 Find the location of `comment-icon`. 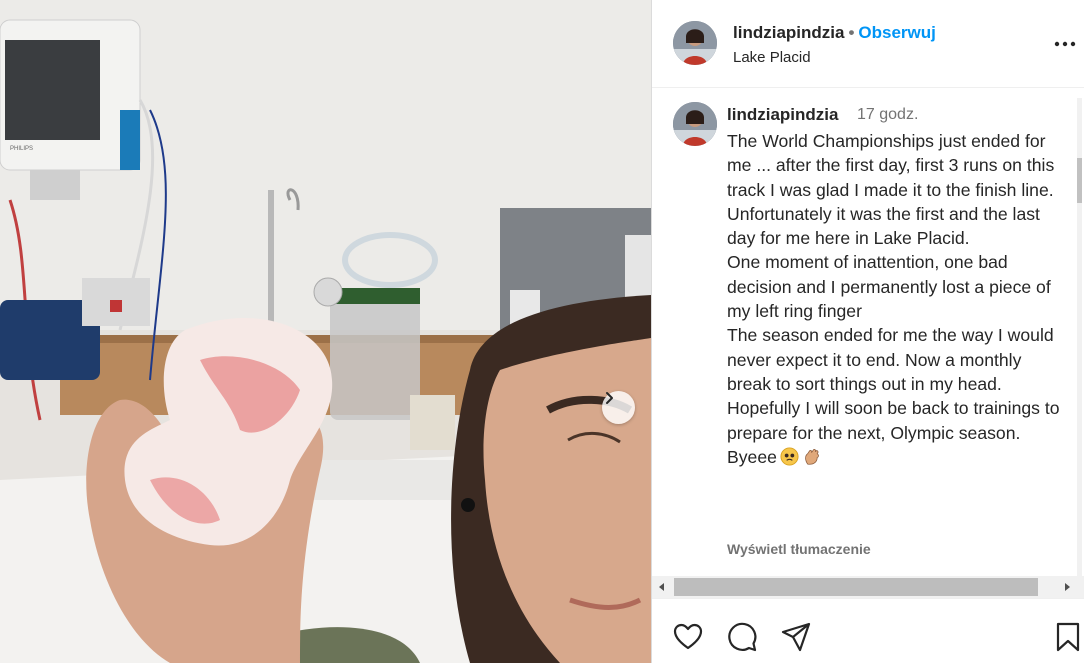

comment-icon is located at coordinates (742, 637).